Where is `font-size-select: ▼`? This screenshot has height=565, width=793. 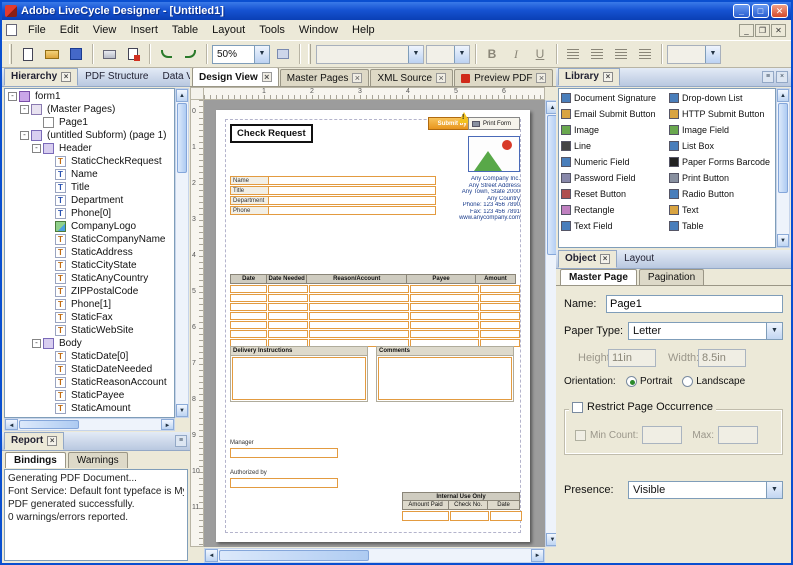 font-size-select: ▼ is located at coordinates (448, 54).